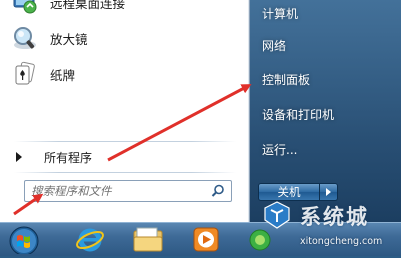 The height and width of the screenshot is (258, 401). I want to click on solitaire-icon, so click(25, 74).